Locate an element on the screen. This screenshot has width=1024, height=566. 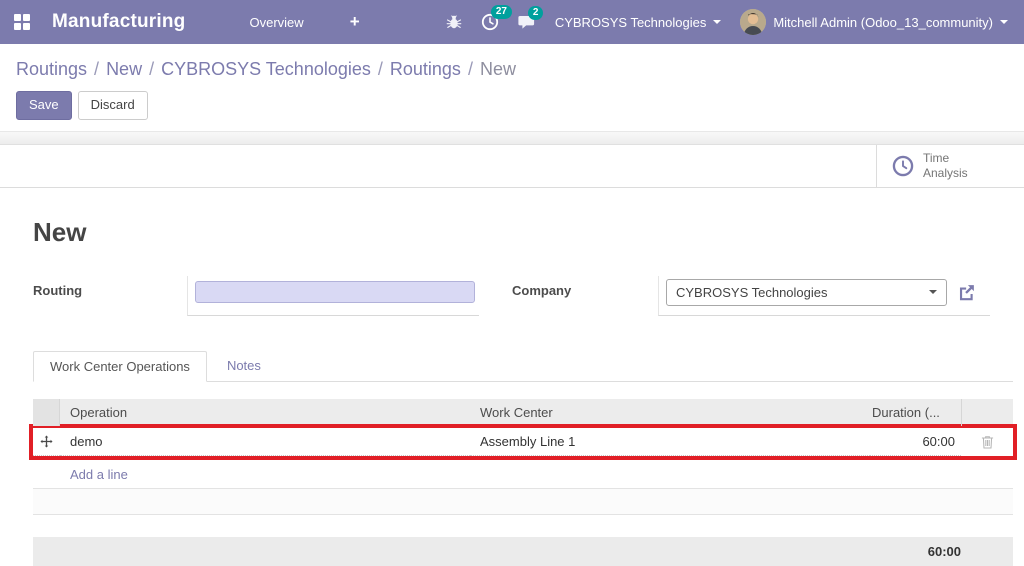
user-menu-label: Mitchell Admin (Odoo_13_community) is located at coordinates (883, 22).